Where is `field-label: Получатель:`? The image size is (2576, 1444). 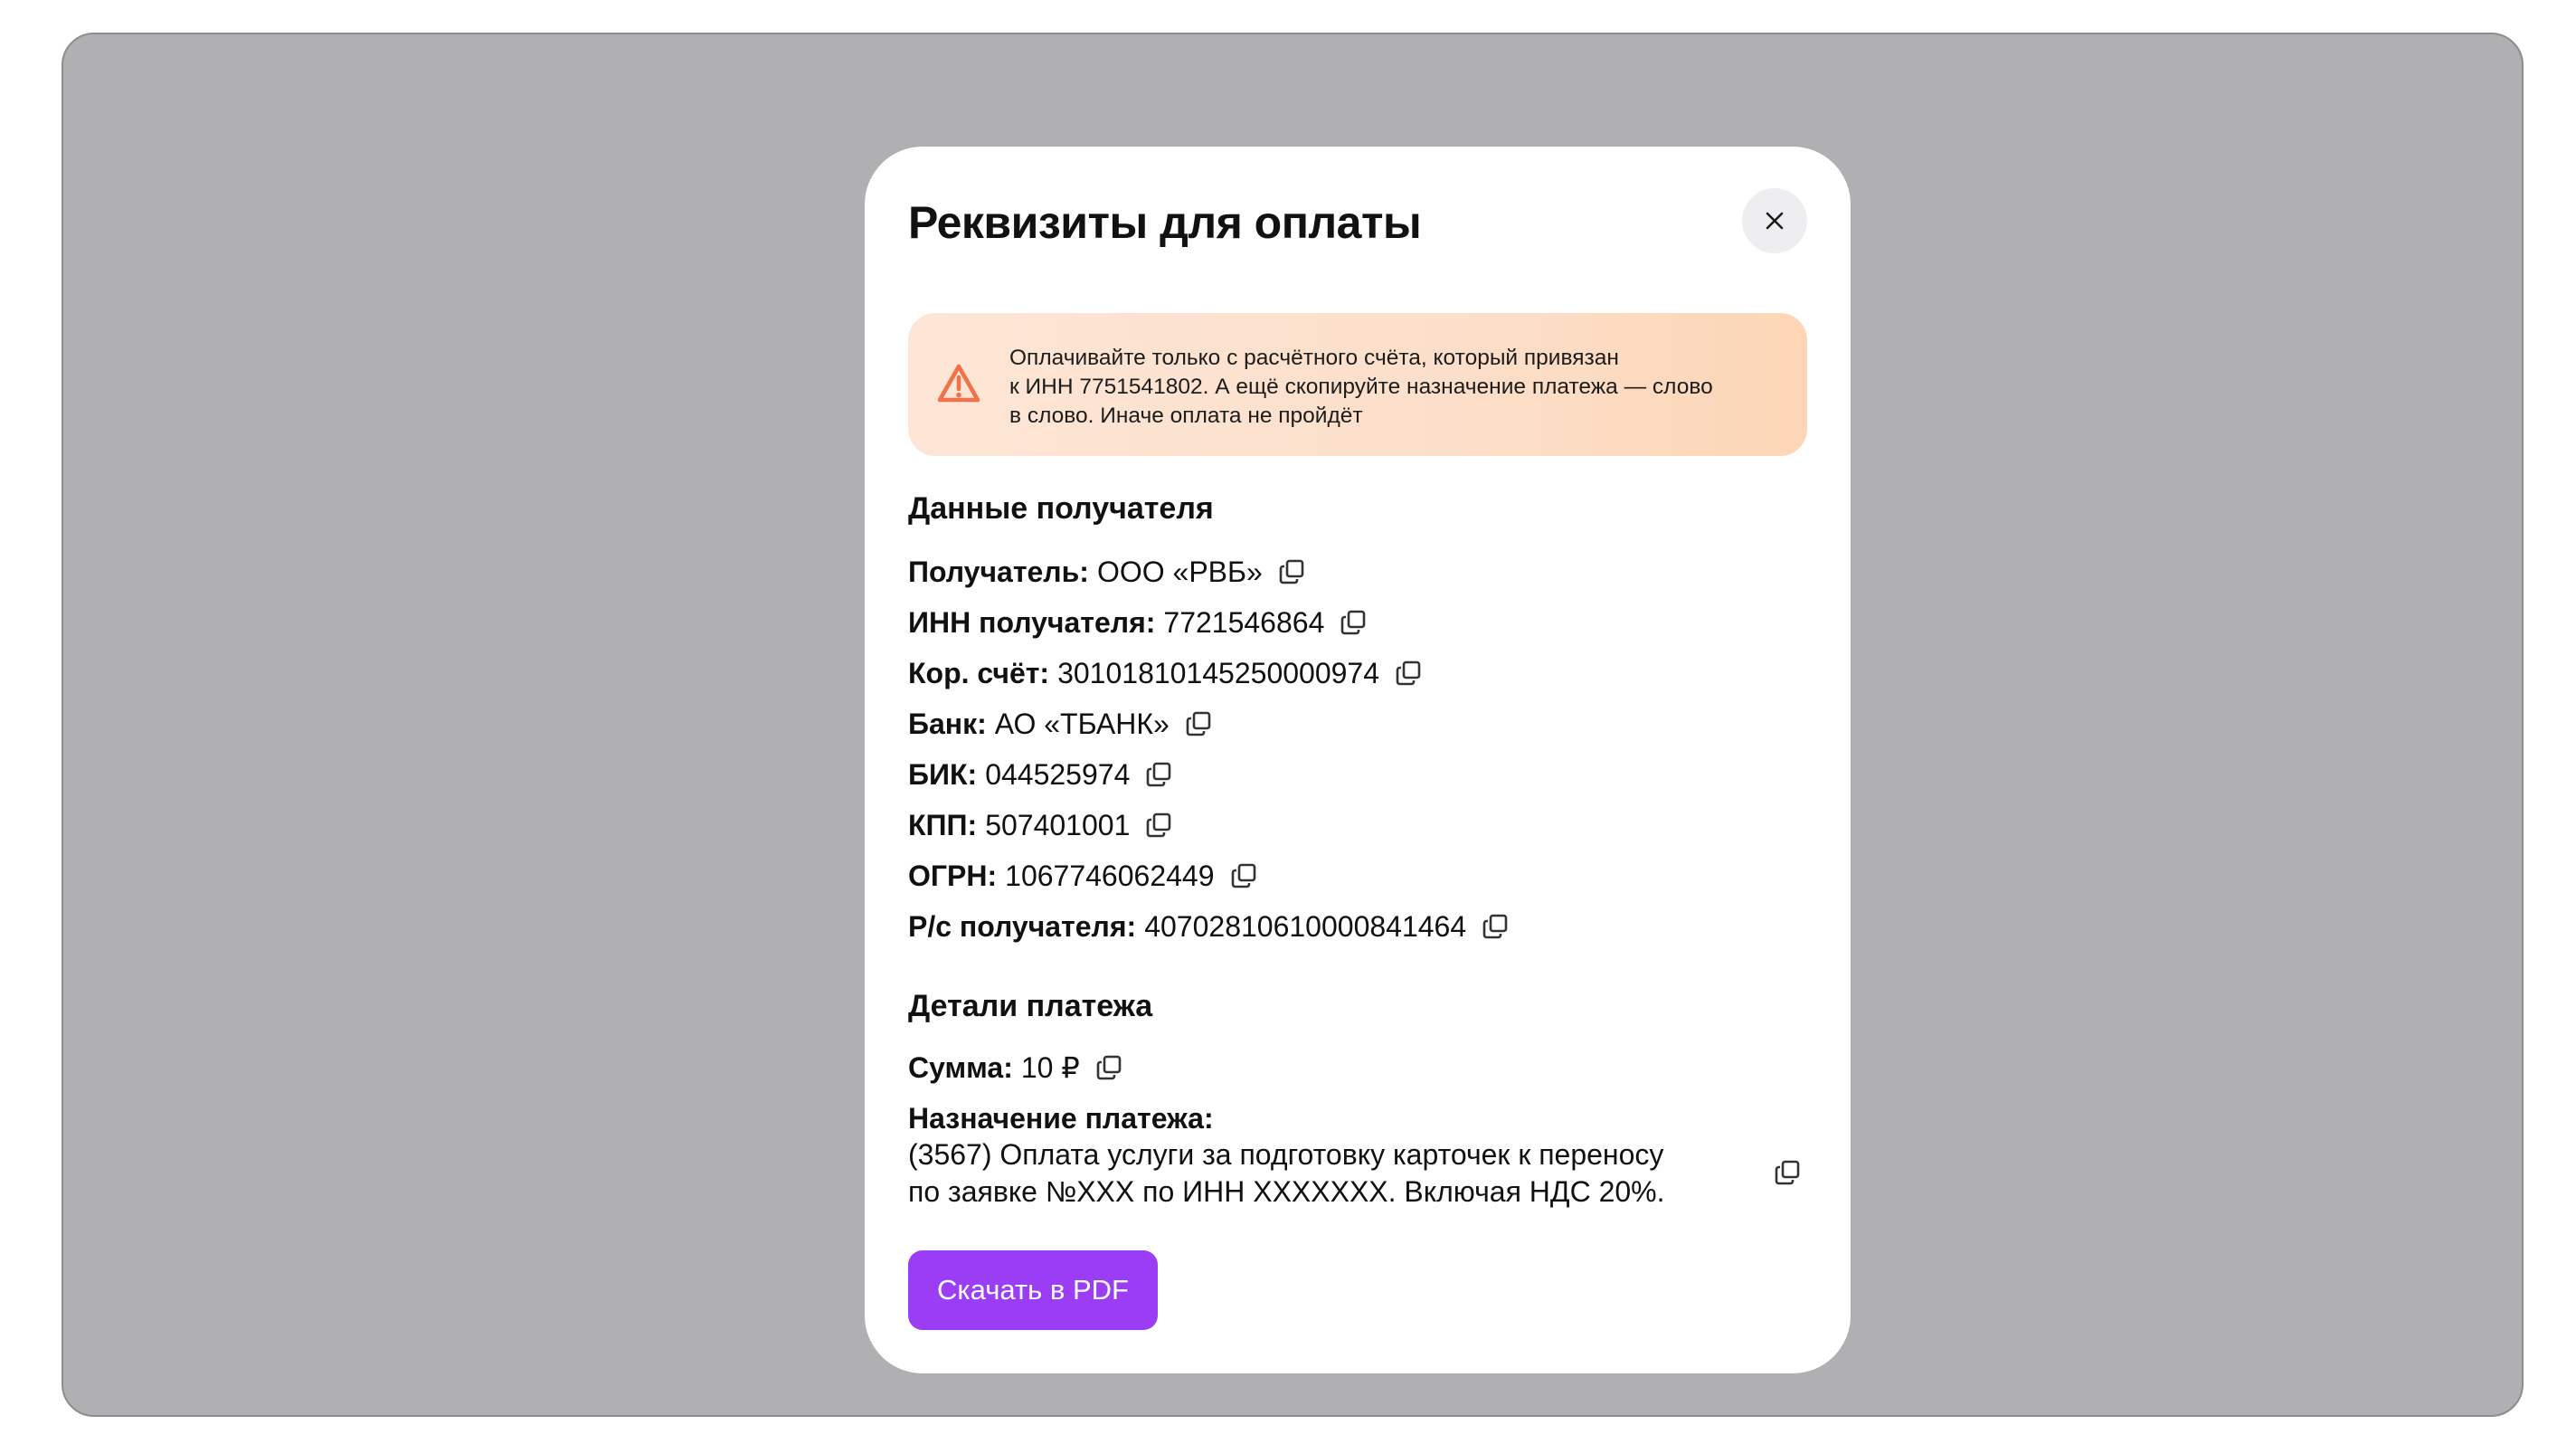 field-label: Получатель: is located at coordinates (998, 572).